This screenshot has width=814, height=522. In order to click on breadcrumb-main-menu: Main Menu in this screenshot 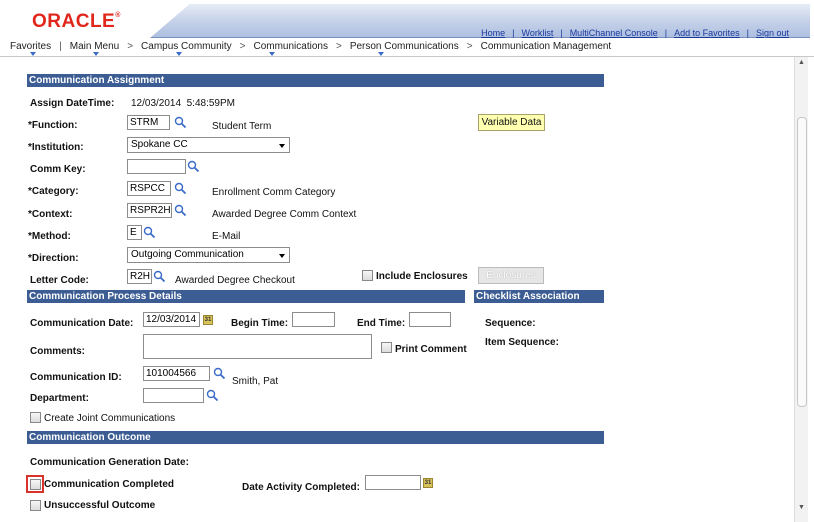, I will do `click(94, 46)`.